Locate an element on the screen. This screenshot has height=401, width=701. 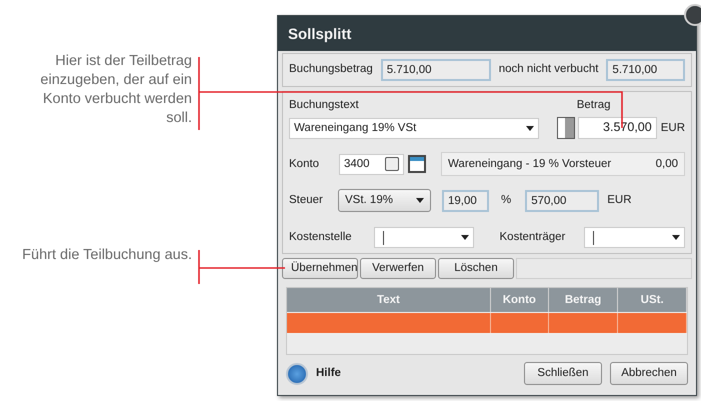
action-button: Übernehmen is located at coordinates (320, 269).